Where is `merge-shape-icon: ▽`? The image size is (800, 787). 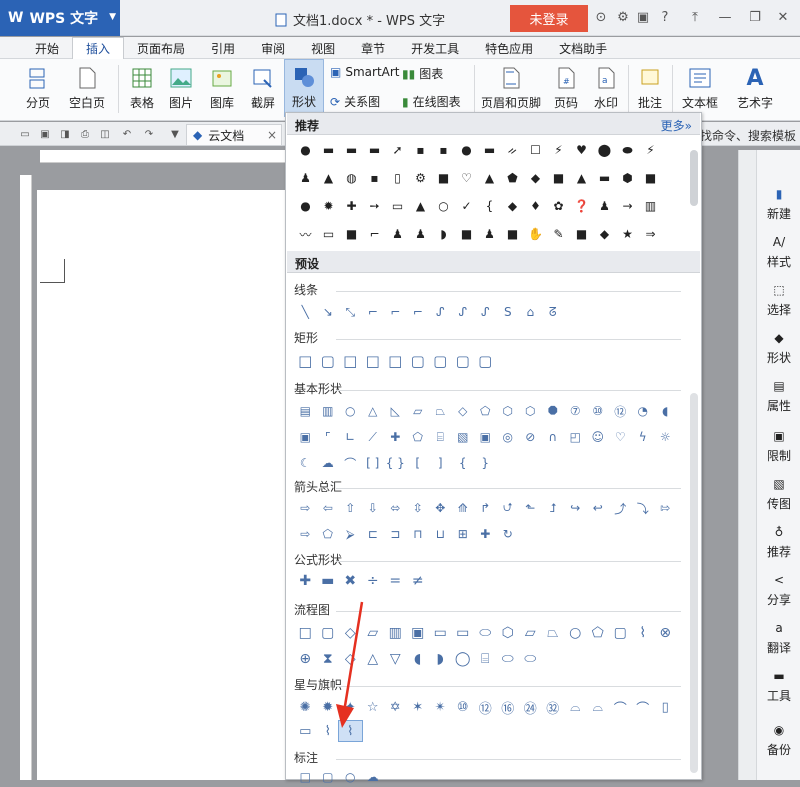 merge-shape-icon: ▽ is located at coordinates (395, 659).